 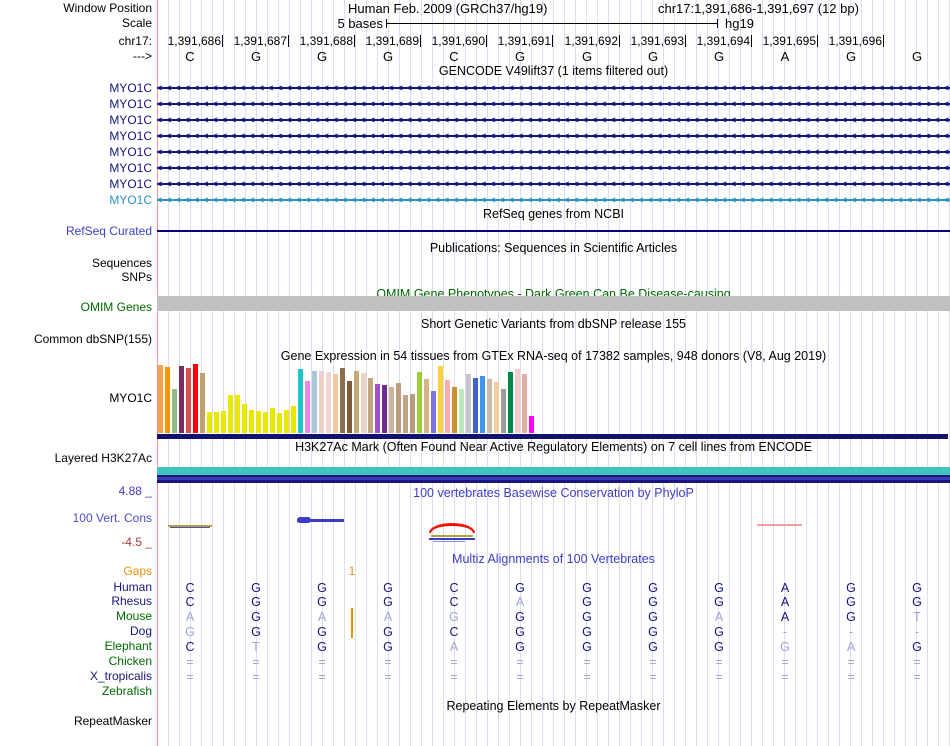 What do you see at coordinates (76, 587) in the screenshot?
I see `species-label: Human` at bounding box center [76, 587].